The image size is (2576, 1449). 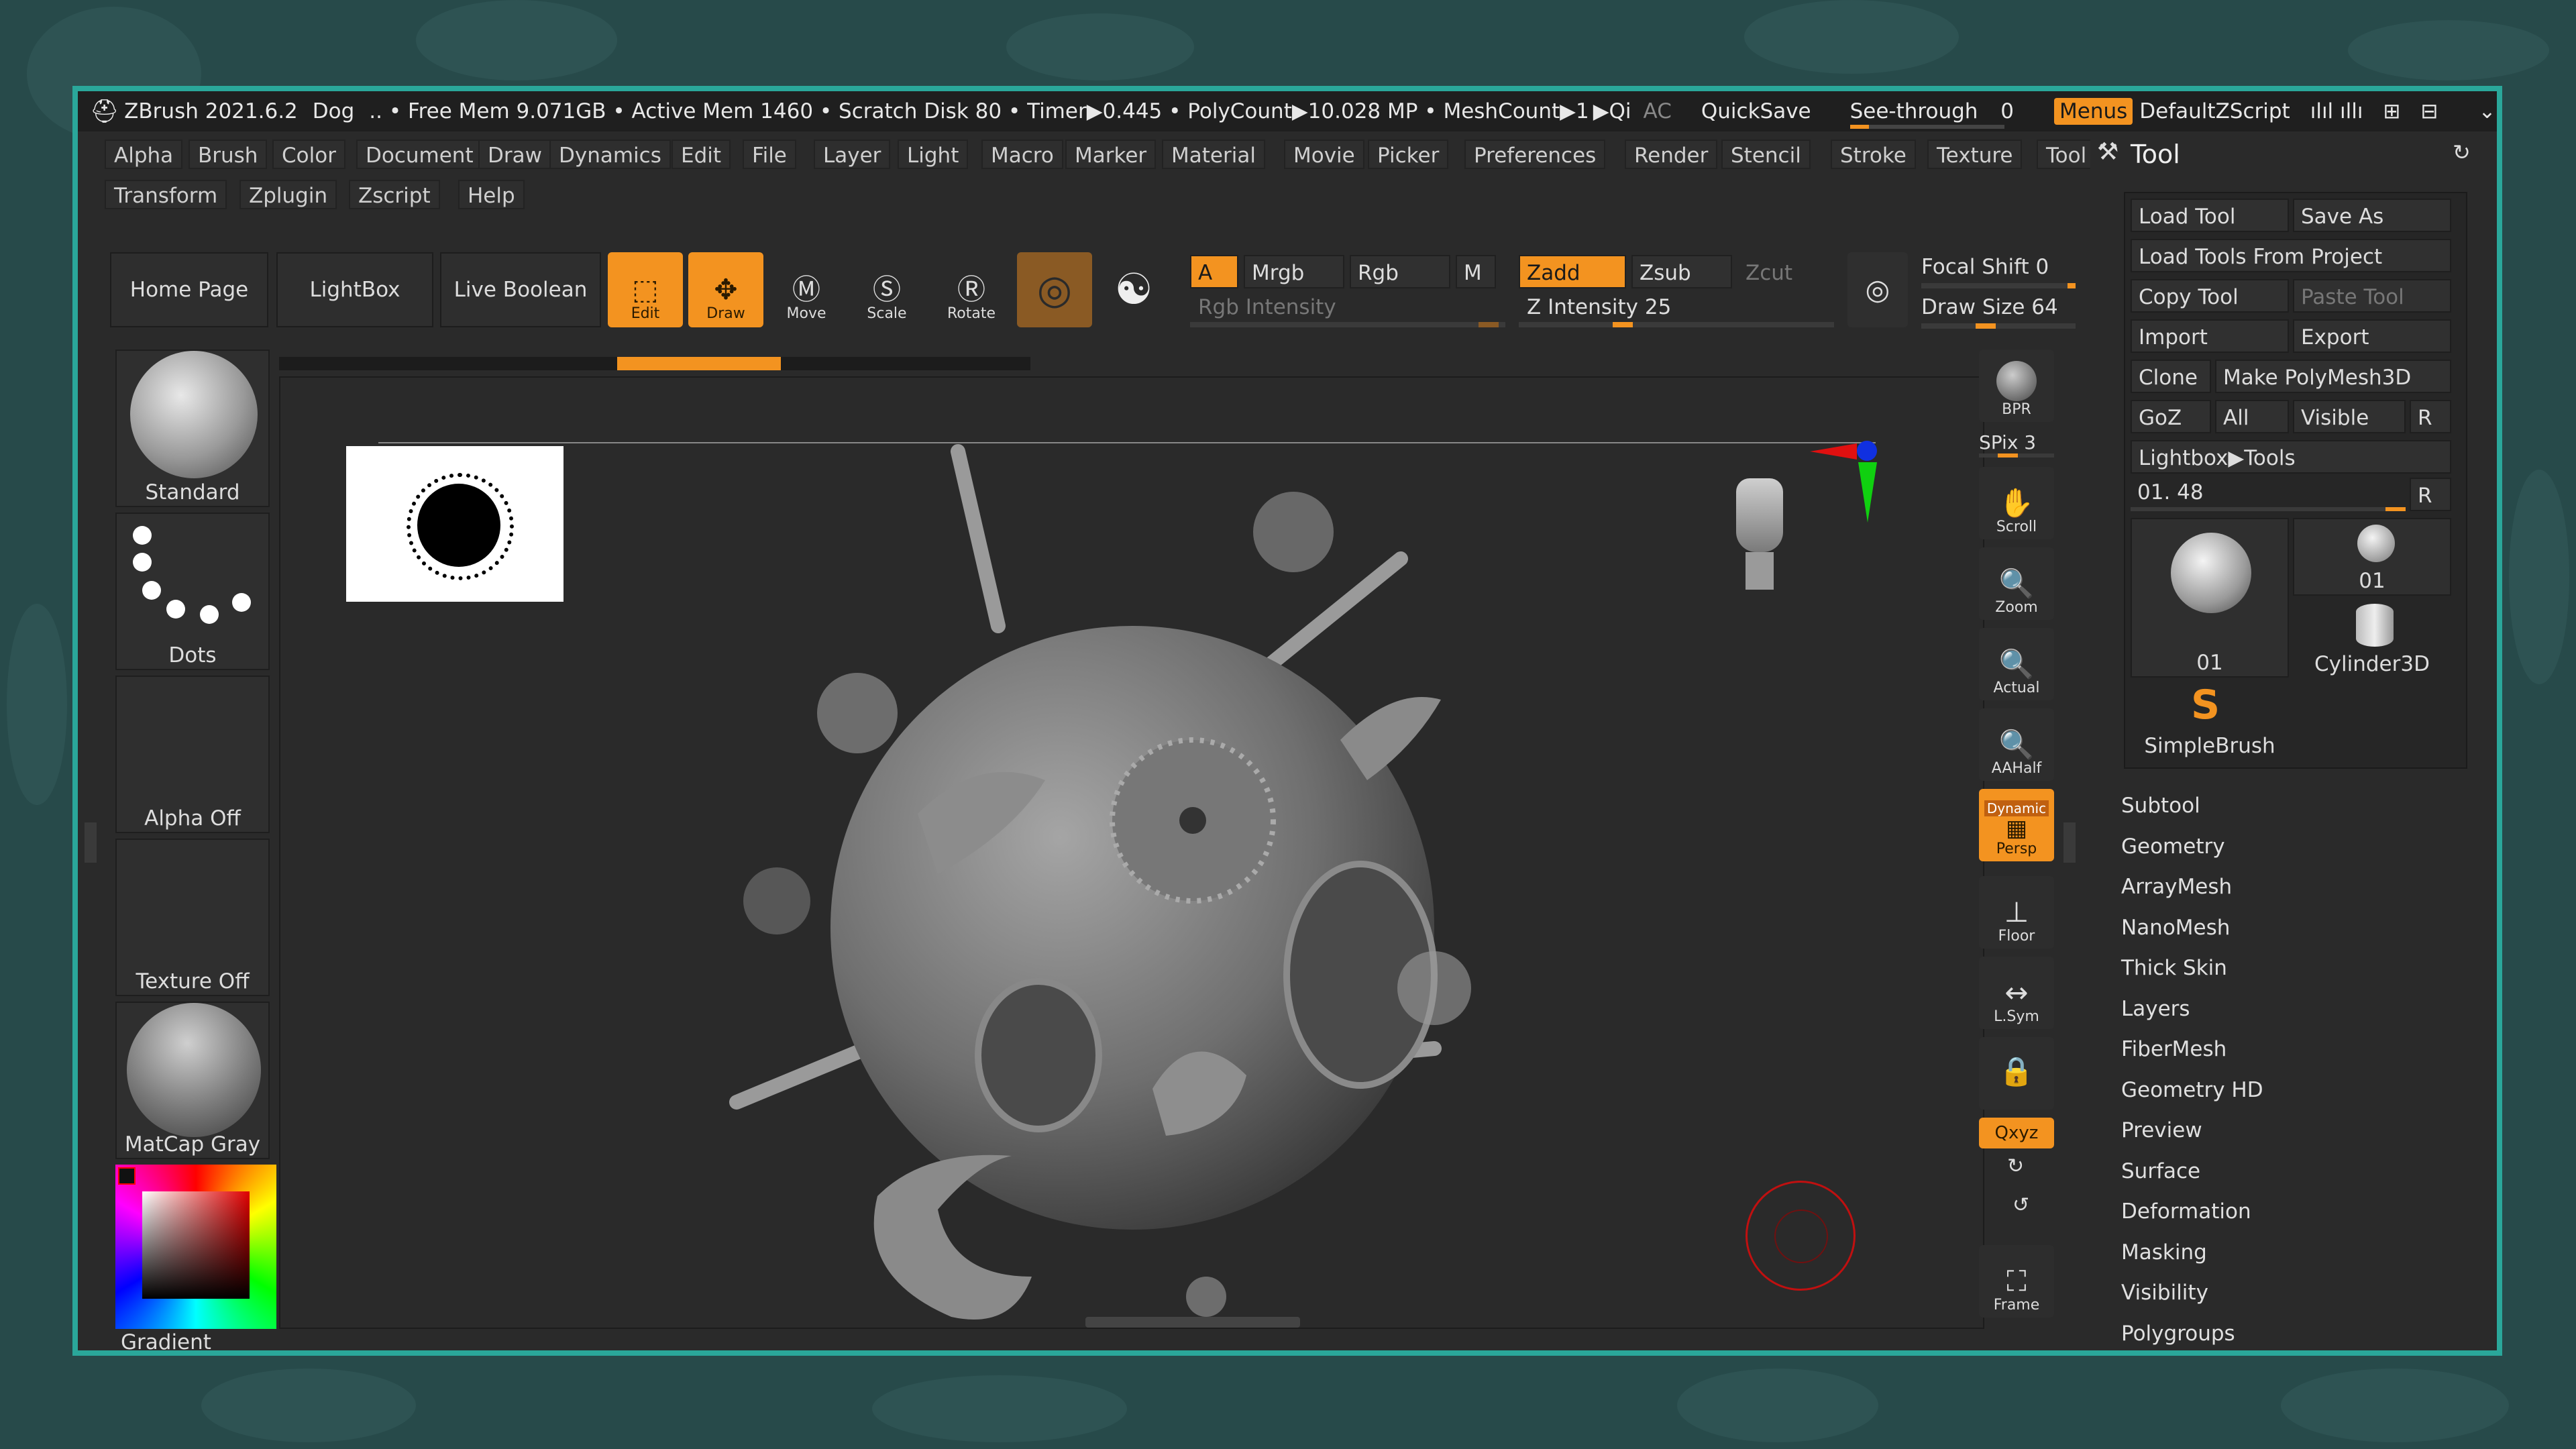 I want to click on subpalette-visibility: Visibility, so click(x=2164, y=1292).